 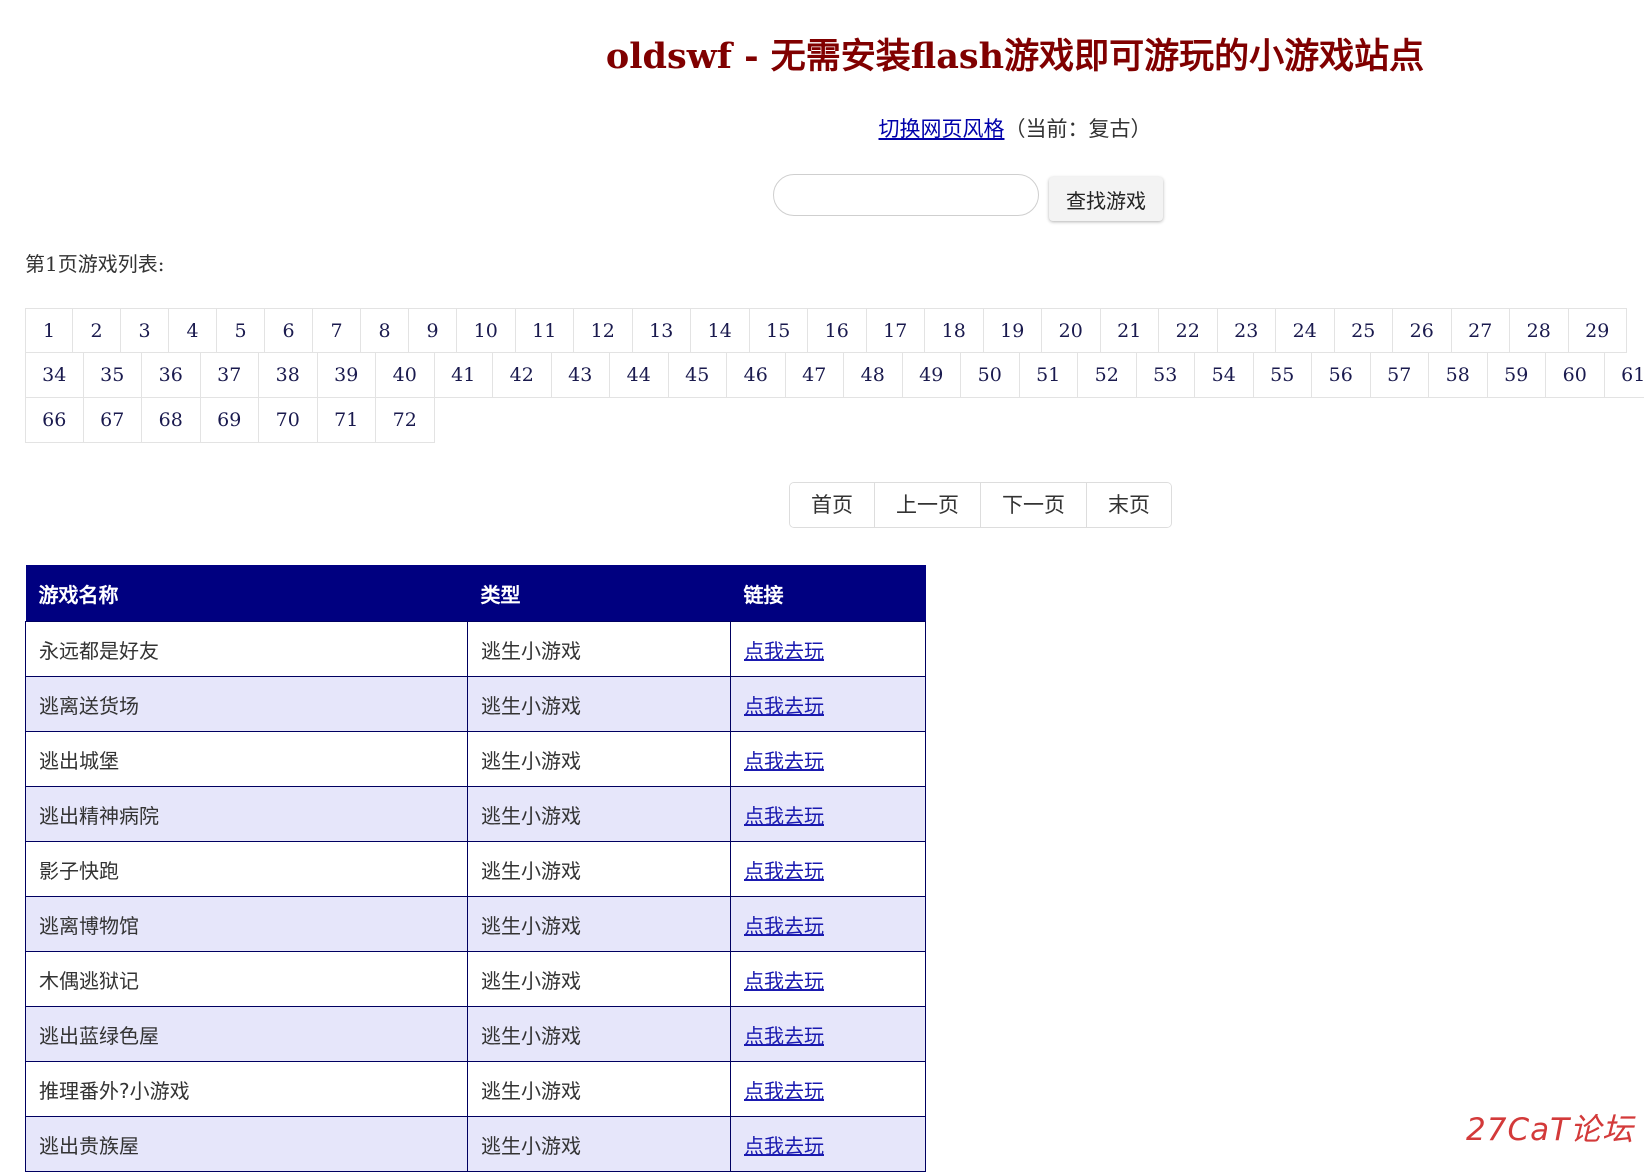 I want to click on page-number-link: 5, so click(x=241, y=330).